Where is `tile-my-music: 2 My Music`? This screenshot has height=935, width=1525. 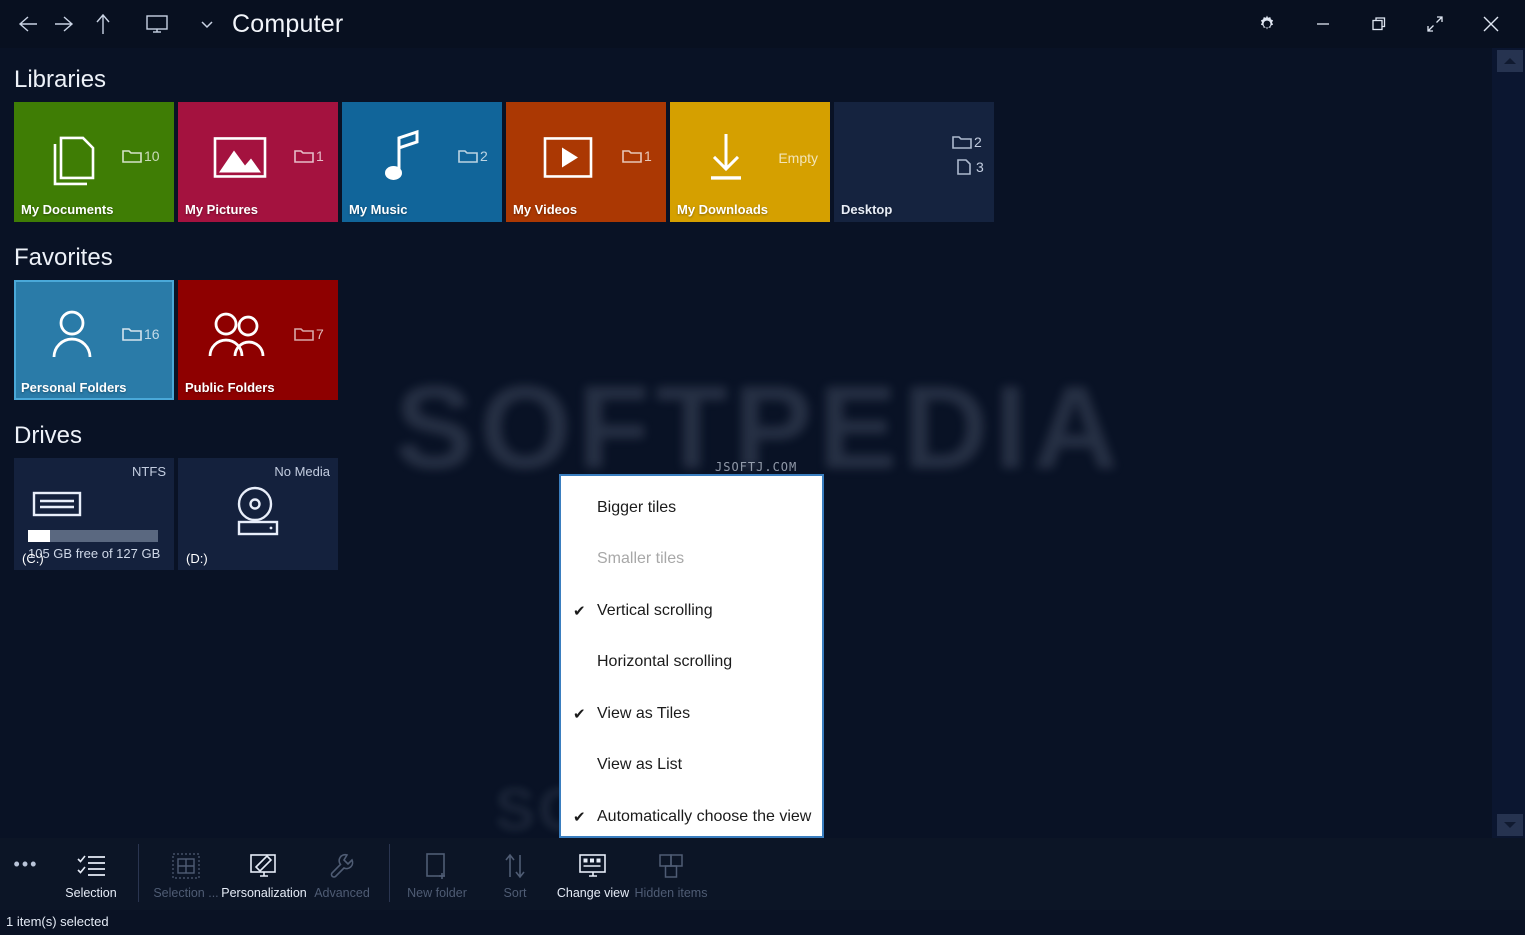 tile-my-music: 2 My Music is located at coordinates (422, 162).